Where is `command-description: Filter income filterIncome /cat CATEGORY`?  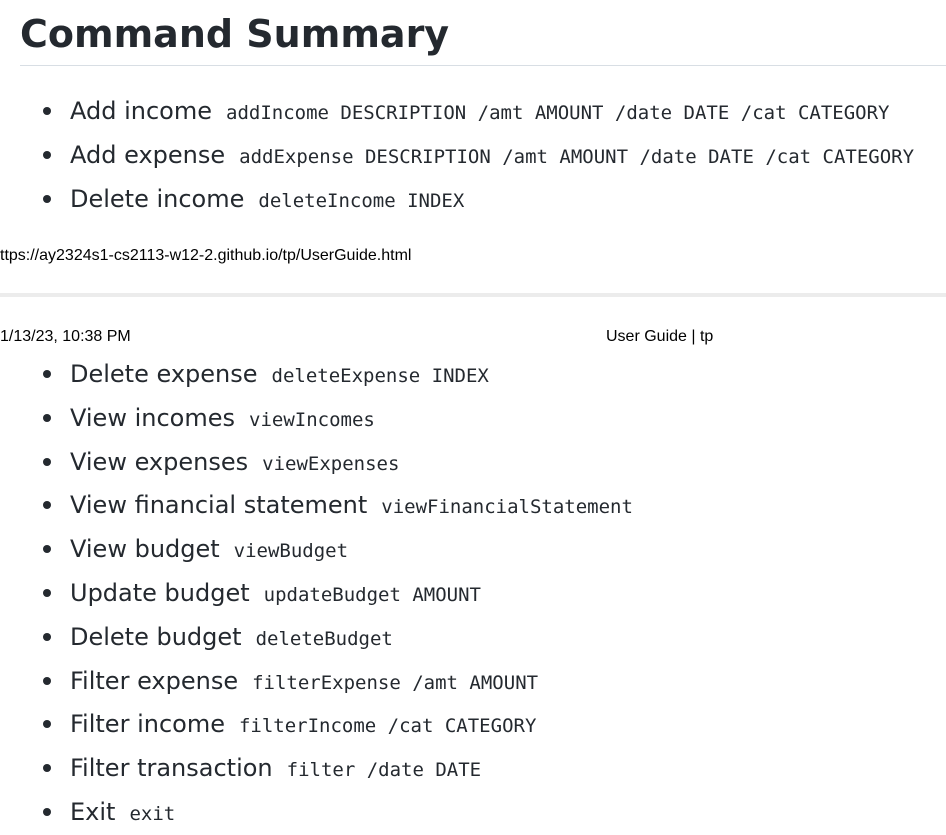 command-description: Filter income filterIncome /cat CATEGORY is located at coordinates (303, 725).